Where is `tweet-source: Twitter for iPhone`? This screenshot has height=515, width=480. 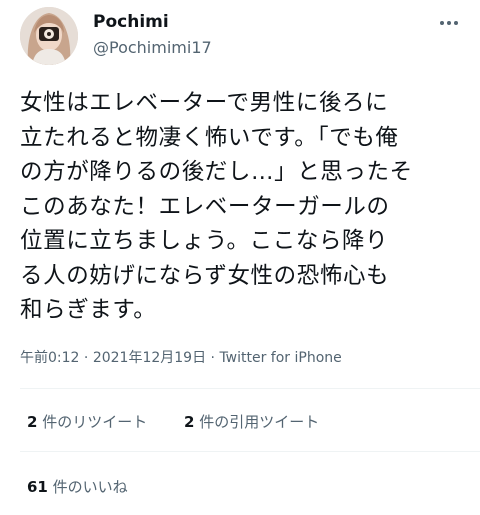 tweet-source: Twitter for iPhone is located at coordinates (280, 358).